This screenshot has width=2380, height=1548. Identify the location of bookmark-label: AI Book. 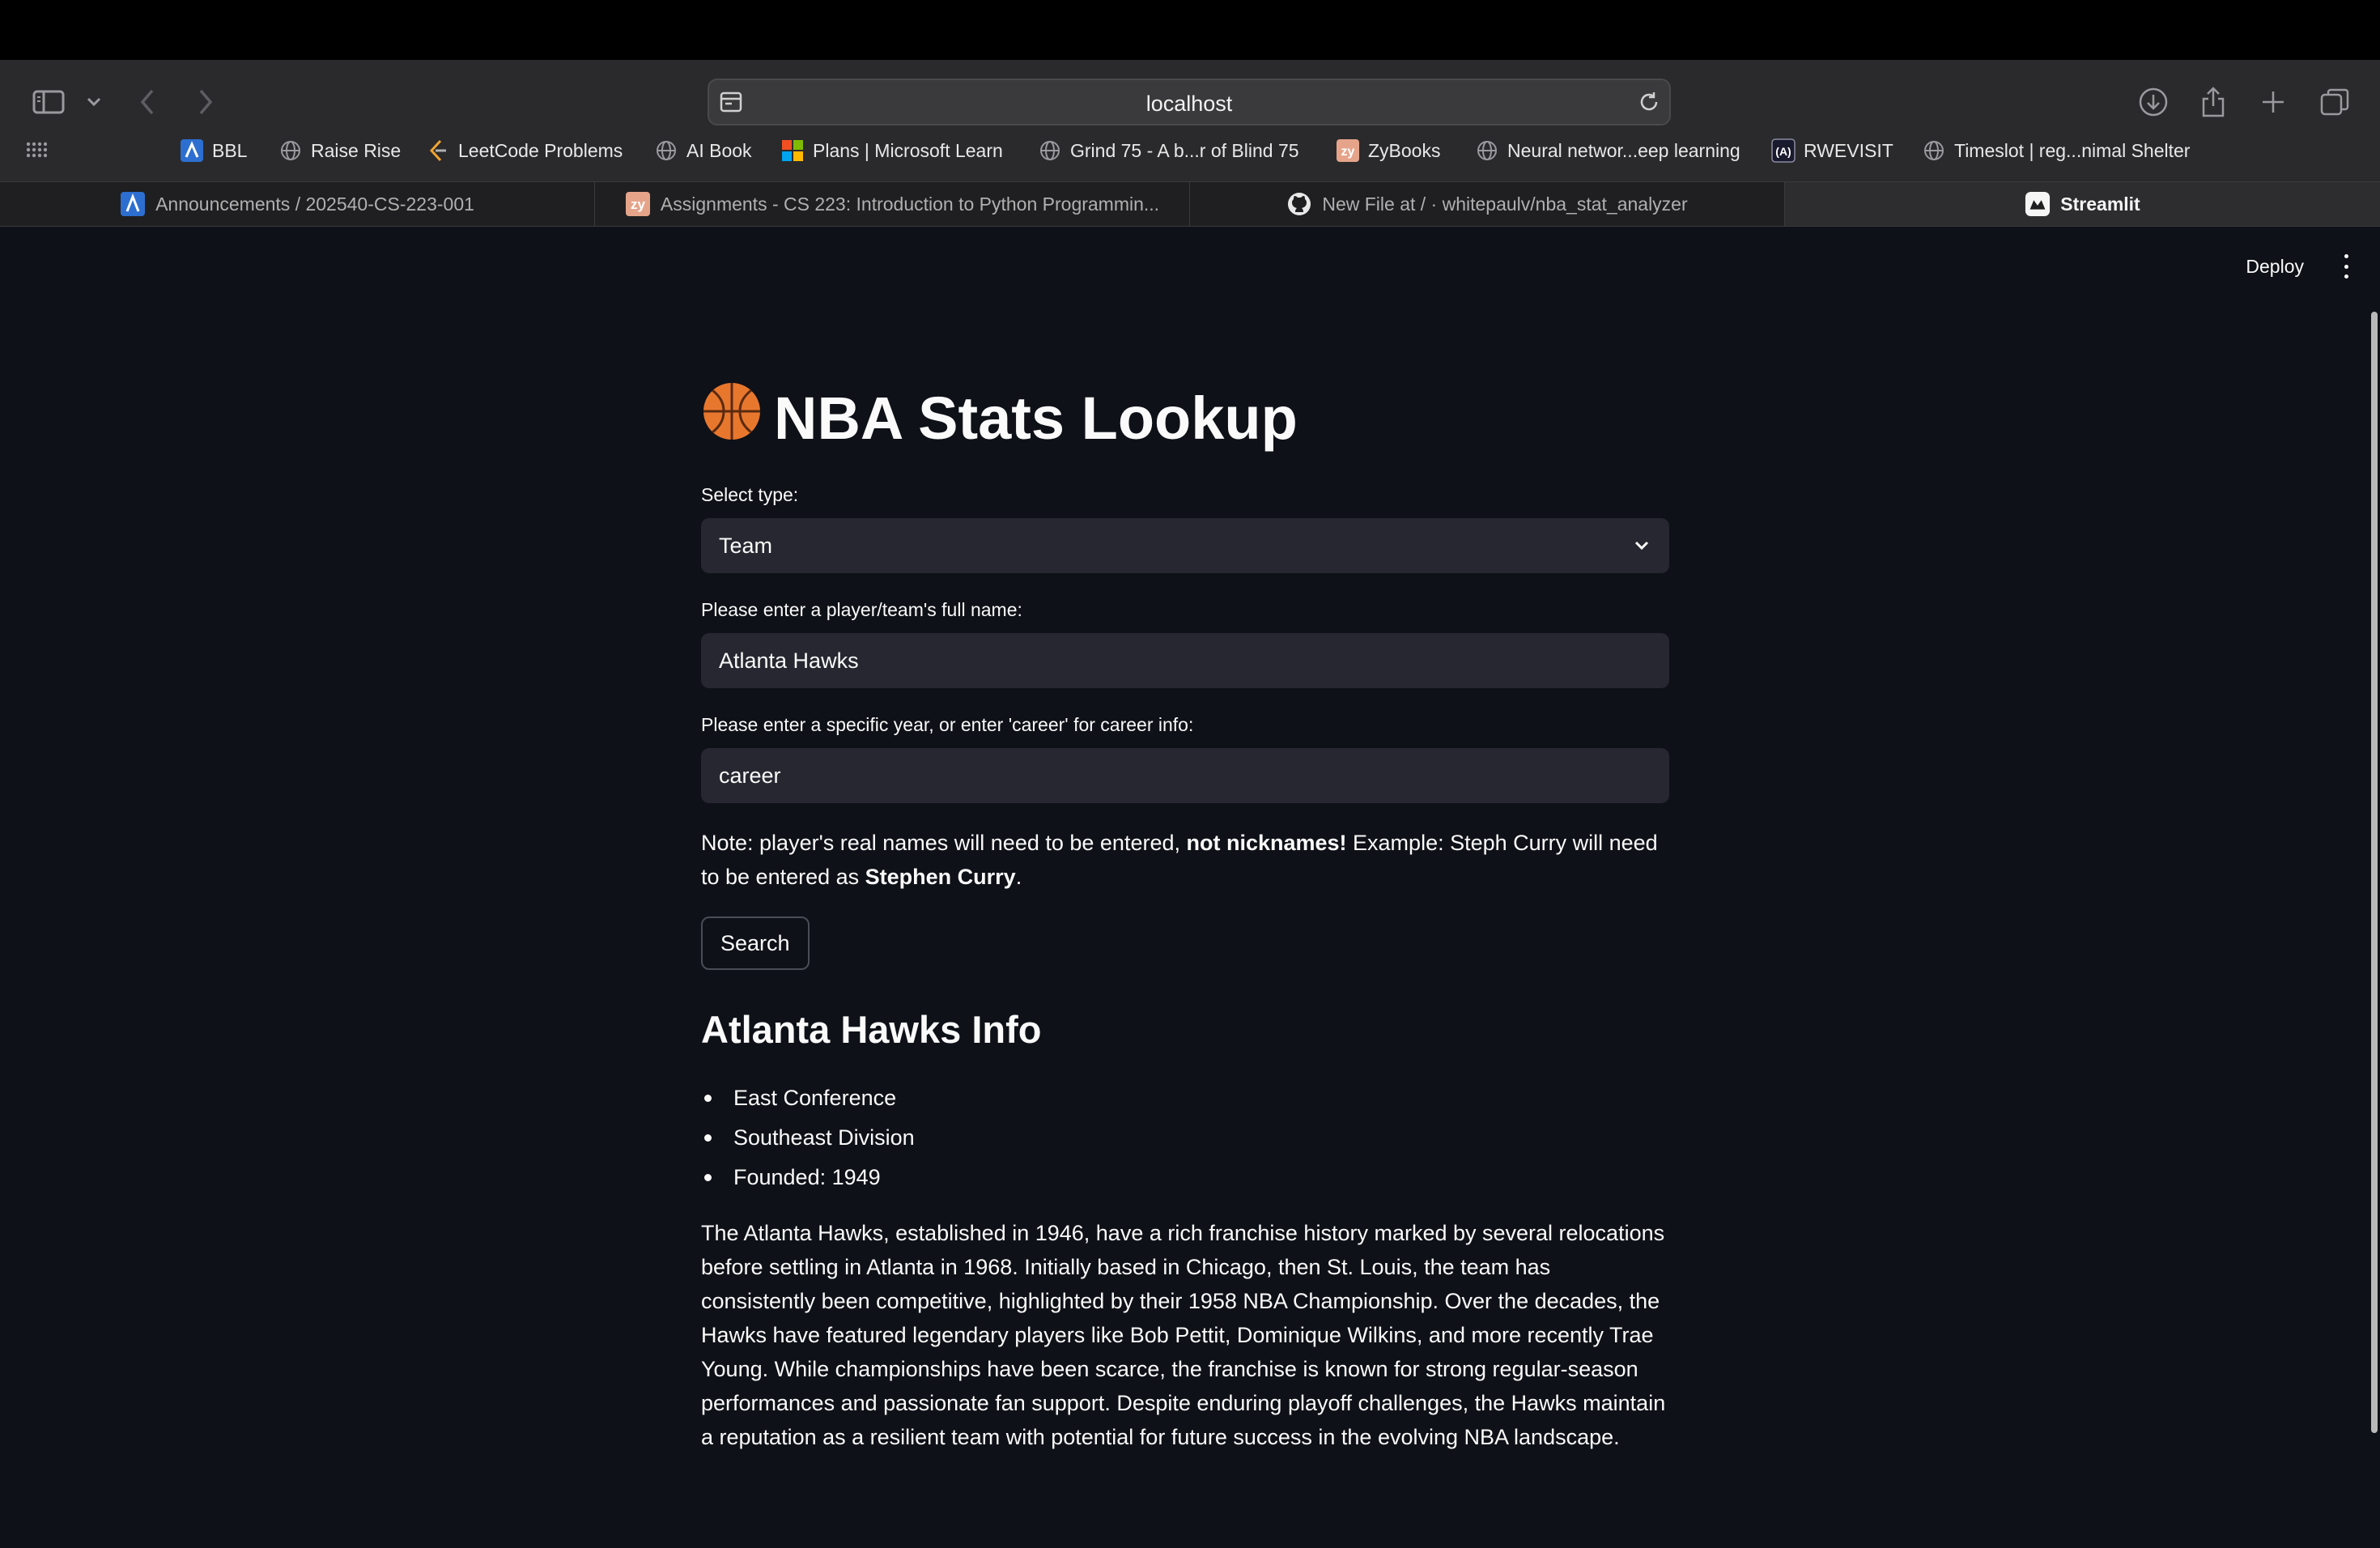
(719, 150).